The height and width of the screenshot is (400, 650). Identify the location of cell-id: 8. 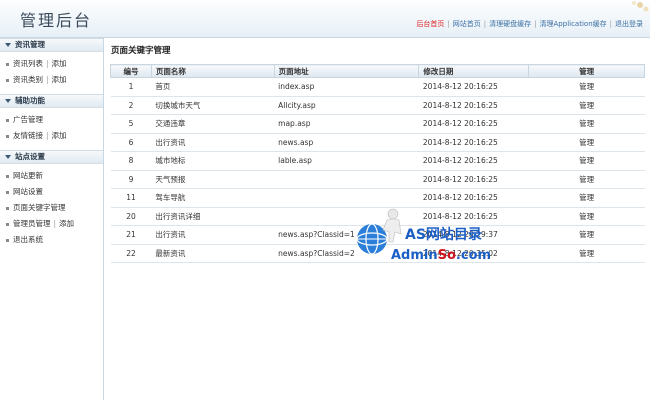
(131, 161).